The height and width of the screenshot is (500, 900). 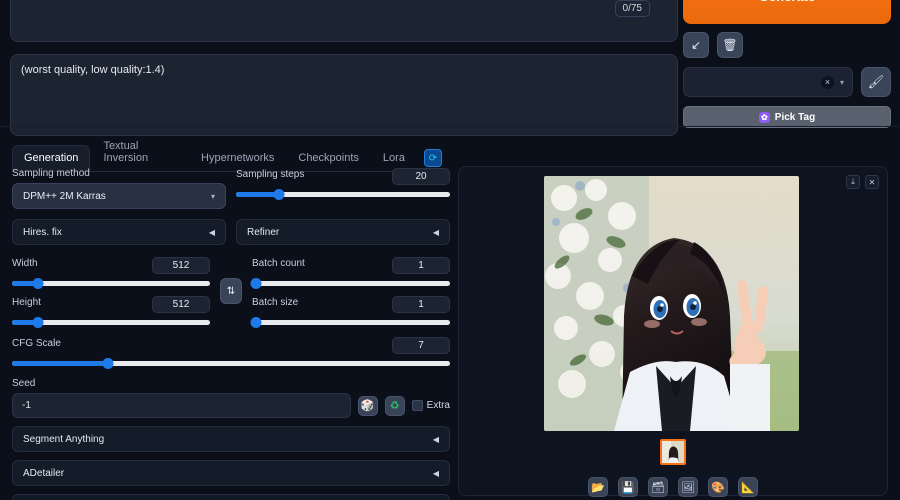 What do you see at coordinates (876, 82) in the screenshot?
I see `paintbrush-icon: 🖌` at bounding box center [876, 82].